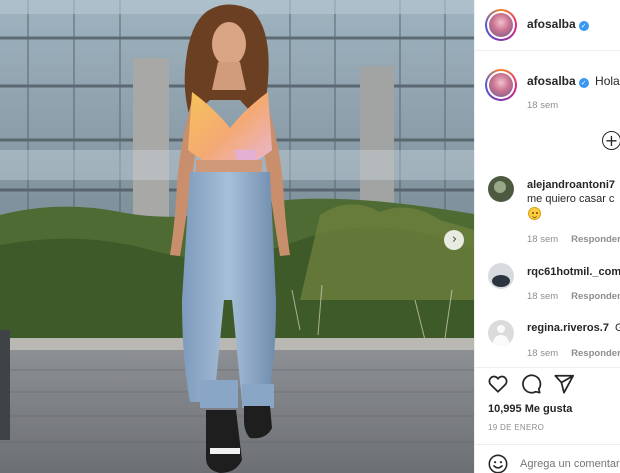  Describe the element at coordinates (501, 85) in the screenshot. I see `caption-author-avatar` at that location.